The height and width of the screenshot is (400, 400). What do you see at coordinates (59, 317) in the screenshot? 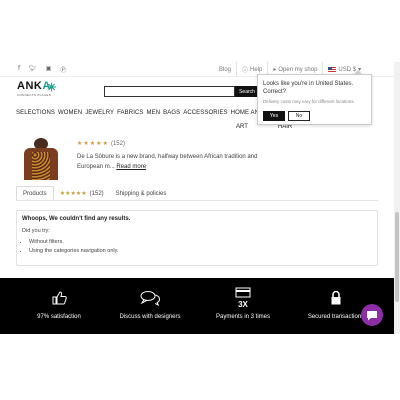
I see `feature-label: 97% satisfaction` at bounding box center [59, 317].